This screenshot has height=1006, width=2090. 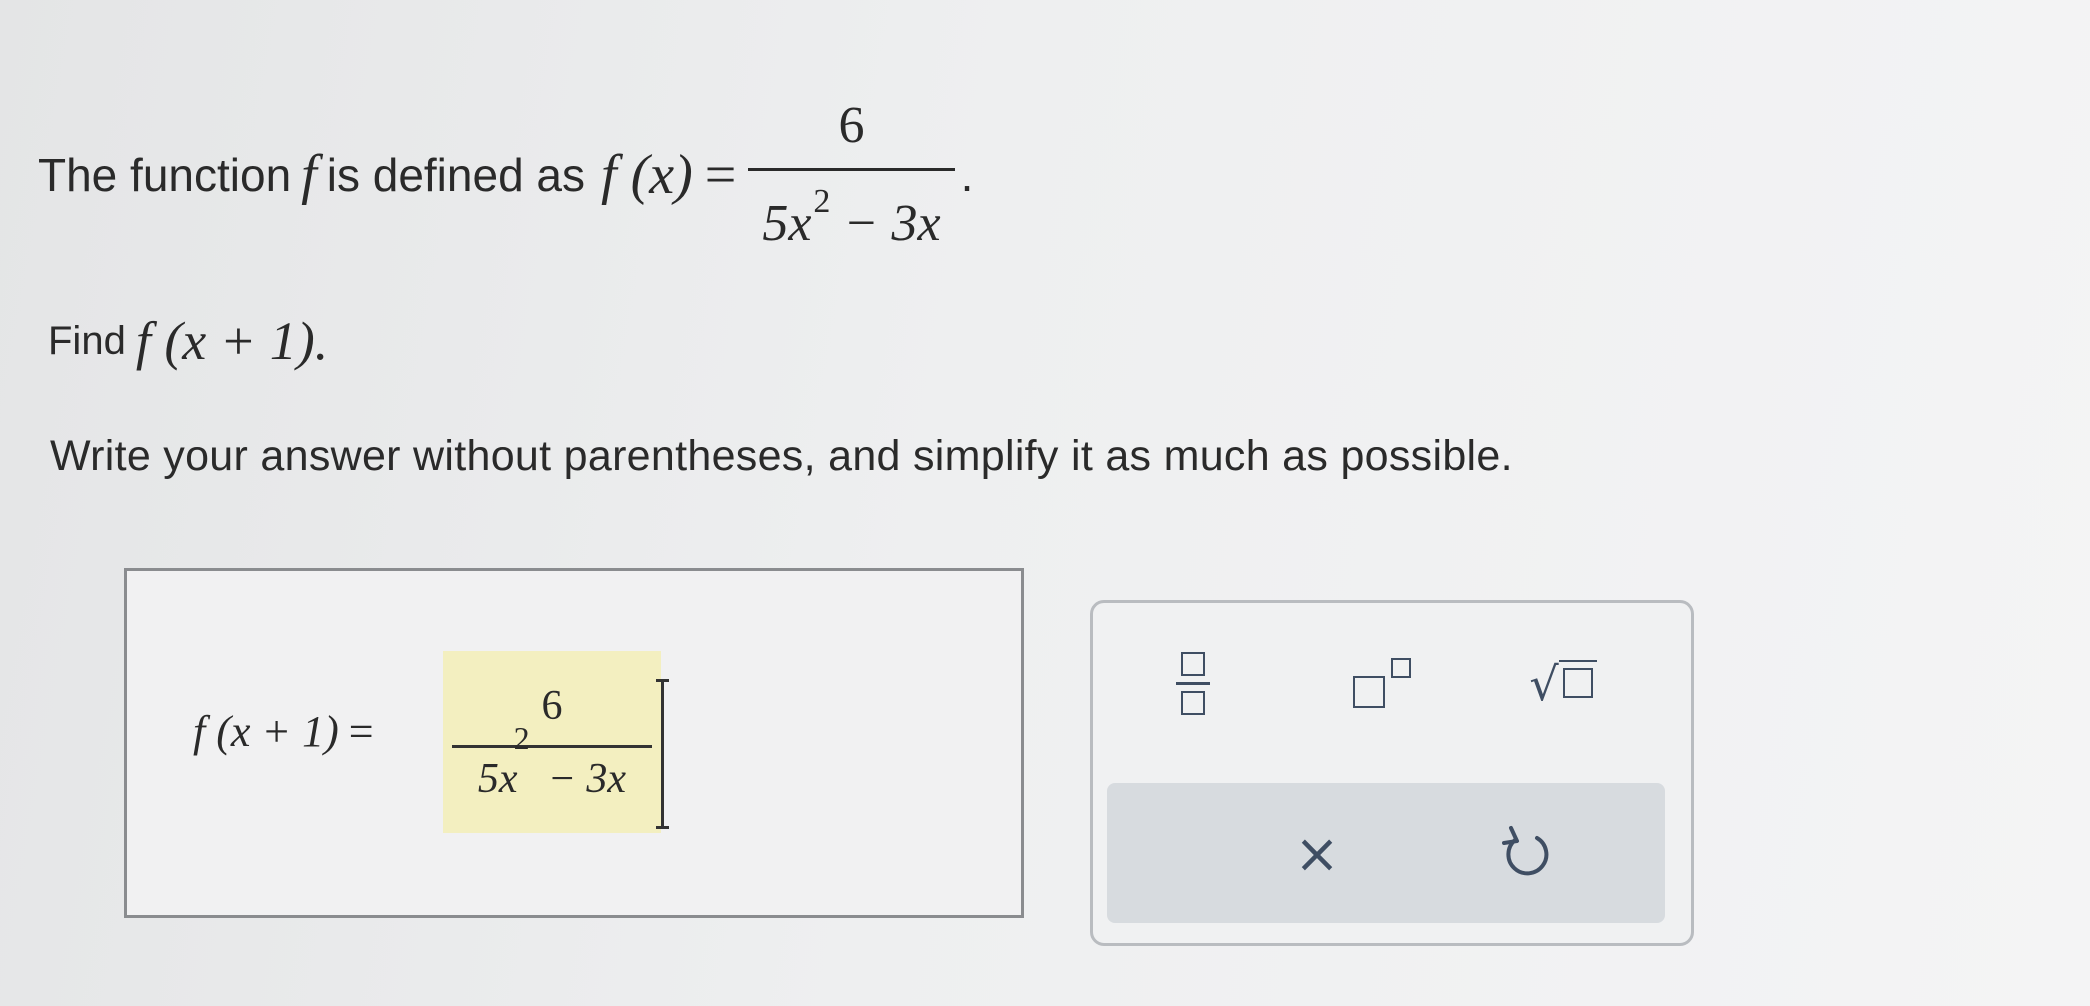 What do you see at coordinates (662, 754) in the screenshot?
I see `text-cursor` at bounding box center [662, 754].